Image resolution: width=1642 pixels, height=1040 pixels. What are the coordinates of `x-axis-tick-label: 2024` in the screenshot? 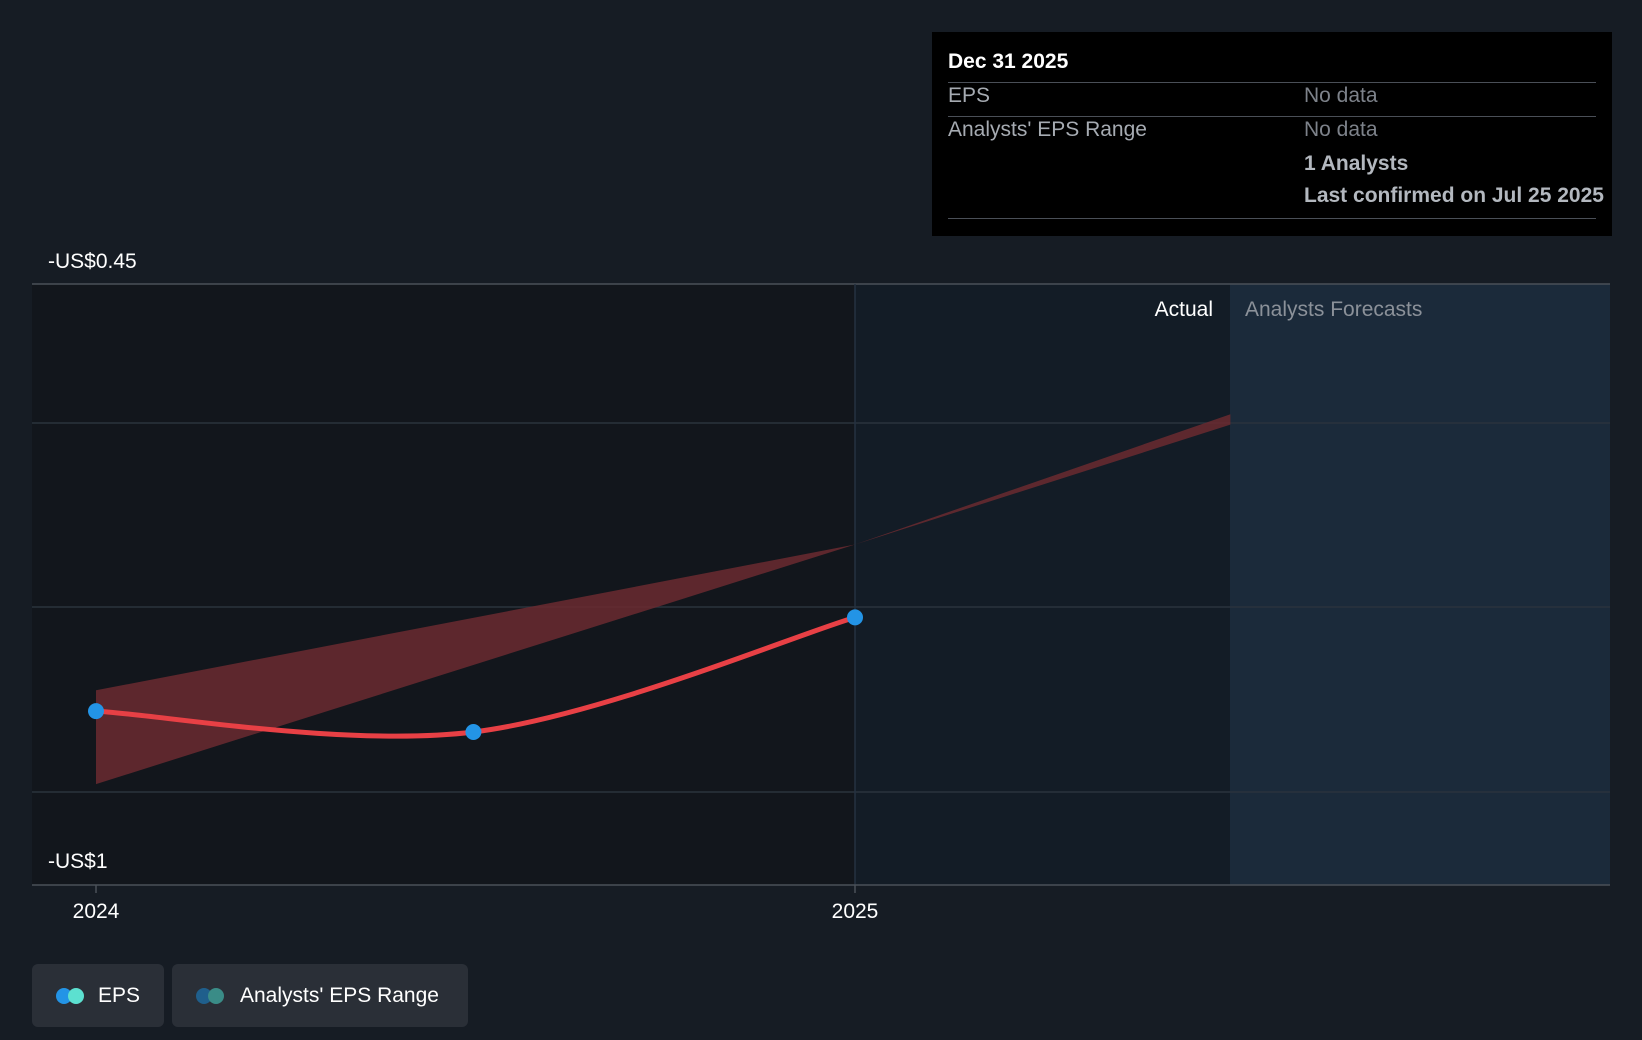 It's located at (96, 911).